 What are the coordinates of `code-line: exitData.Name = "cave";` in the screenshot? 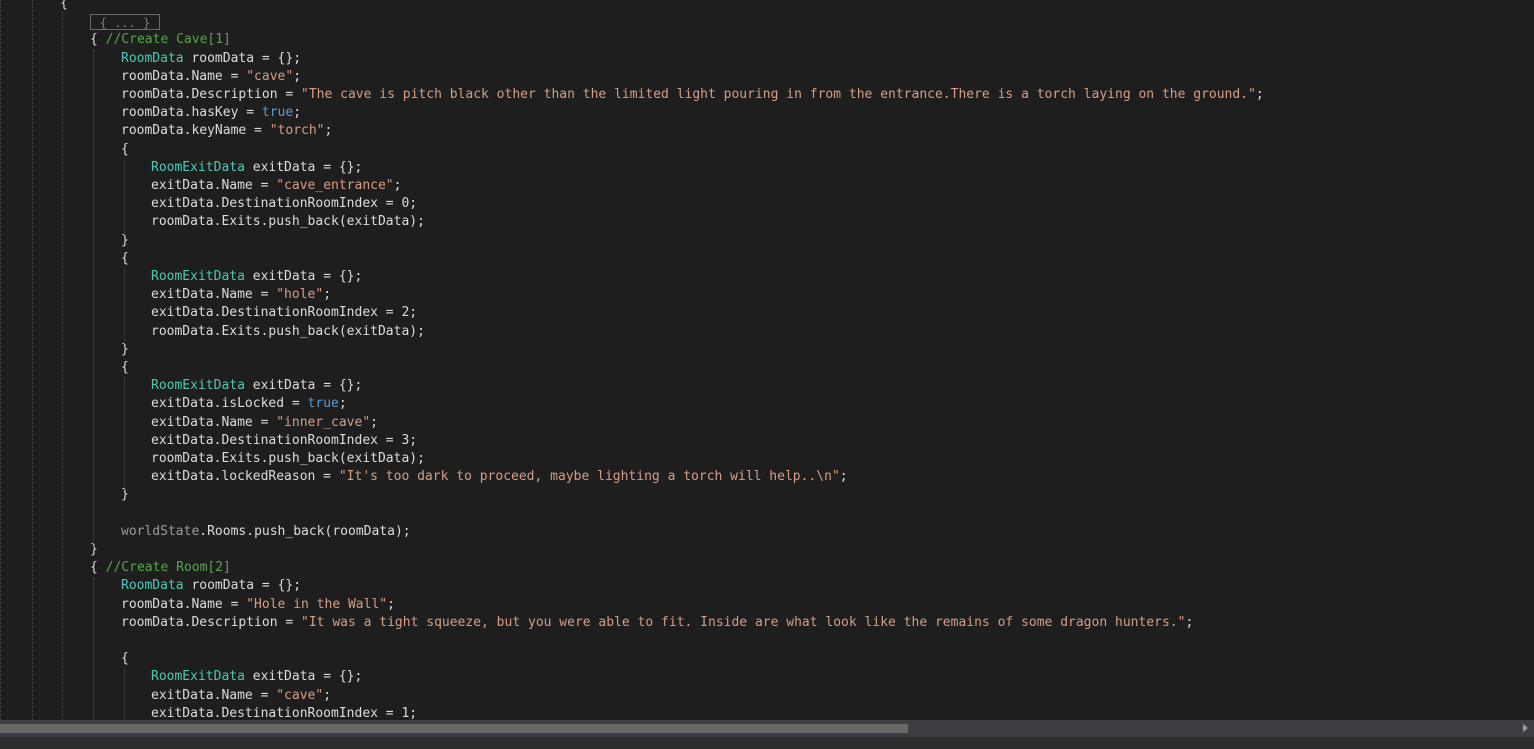 It's located at (241, 696).